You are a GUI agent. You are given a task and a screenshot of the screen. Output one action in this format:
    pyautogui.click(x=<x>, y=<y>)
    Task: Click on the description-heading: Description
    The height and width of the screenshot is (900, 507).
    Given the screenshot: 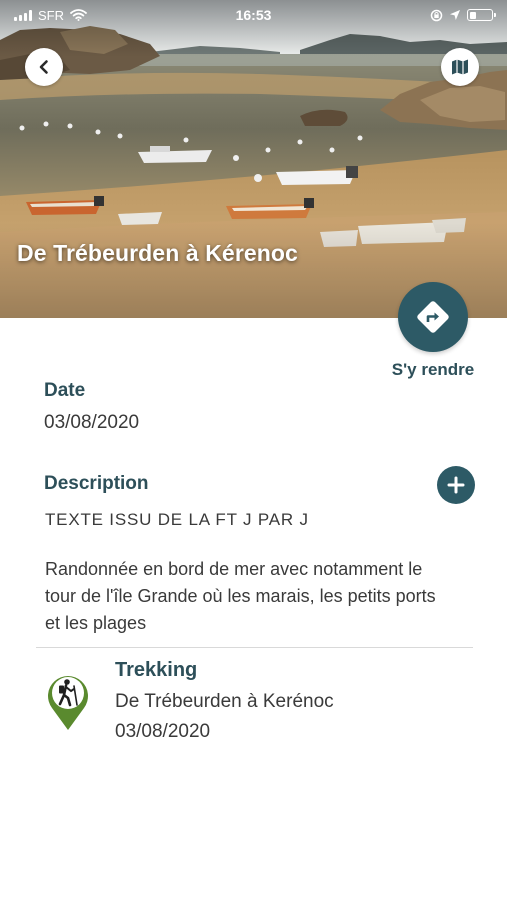 What is the action you would take?
    pyautogui.click(x=96, y=483)
    